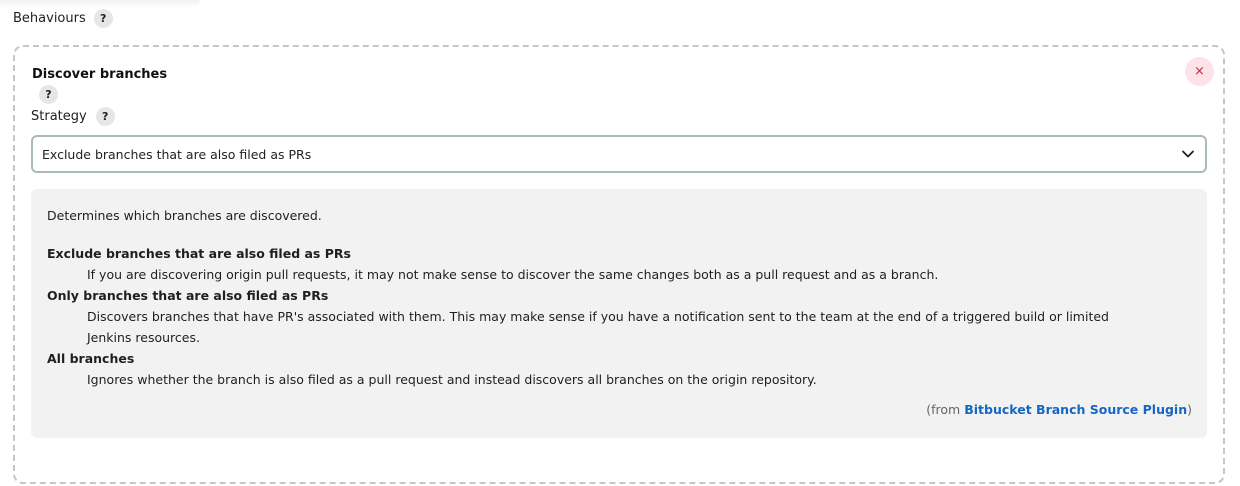 The height and width of the screenshot is (486, 1240). Describe the element at coordinates (59, 116) in the screenshot. I see `strategy-label: Strategy` at that location.